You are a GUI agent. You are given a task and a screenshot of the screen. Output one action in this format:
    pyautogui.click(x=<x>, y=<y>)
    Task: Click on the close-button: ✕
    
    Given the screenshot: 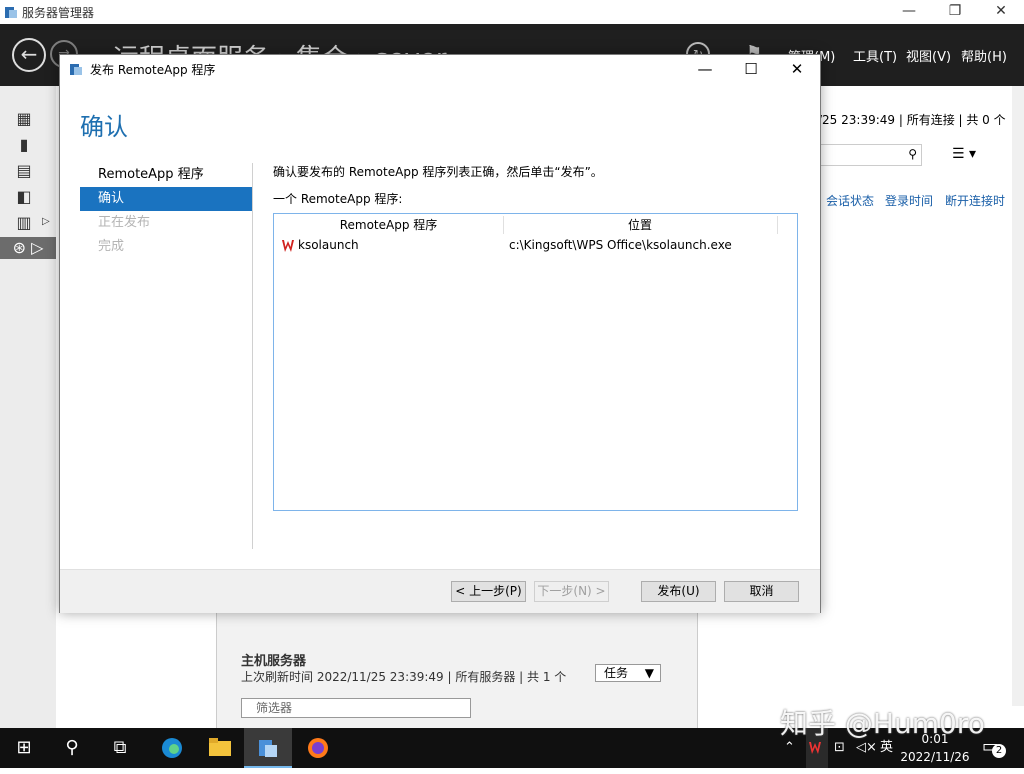 What is the action you would take?
    pyautogui.click(x=1001, y=12)
    